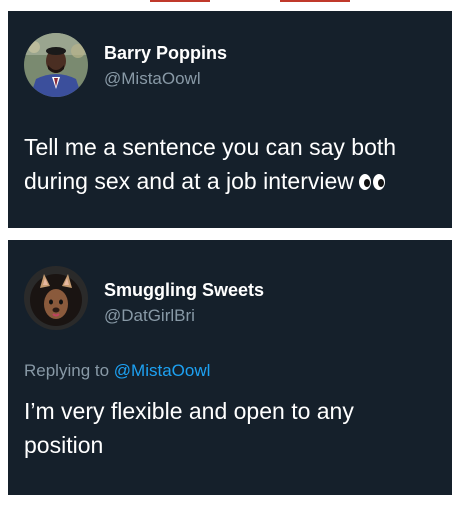 The image size is (460, 505). I want to click on replying-to-line: Replying to @MistaOowl, so click(117, 371).